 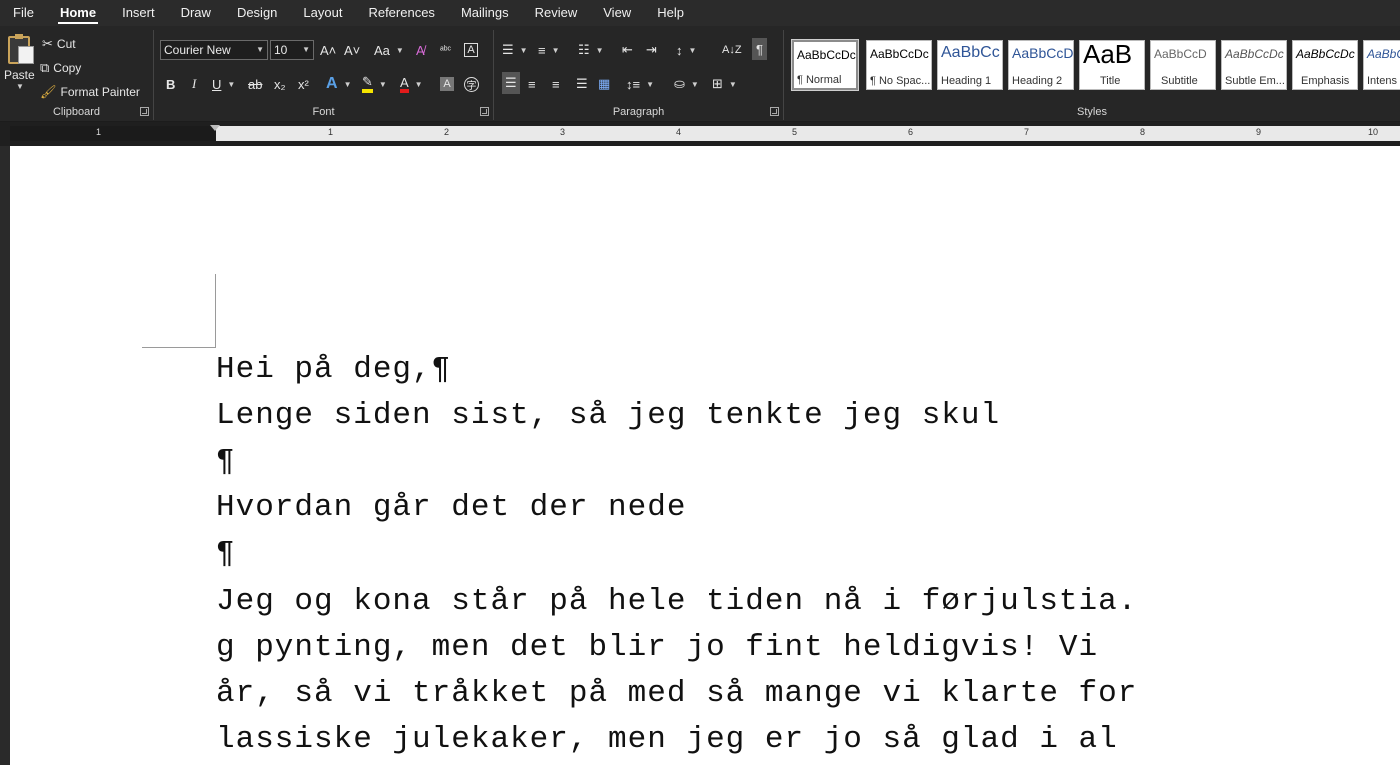 What do you see at coordinates (556, 13) in the screenshot?
I see `tab-review: Review` at bounding box center [556, 13].